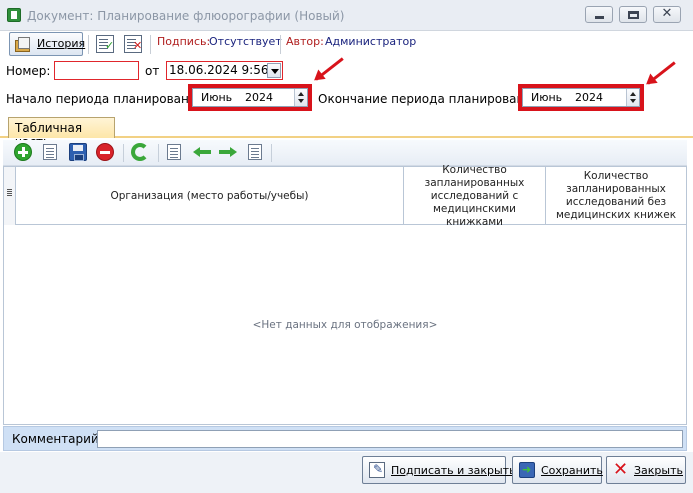  I want to click on signature-label: Подпись:, so click(184, 41).